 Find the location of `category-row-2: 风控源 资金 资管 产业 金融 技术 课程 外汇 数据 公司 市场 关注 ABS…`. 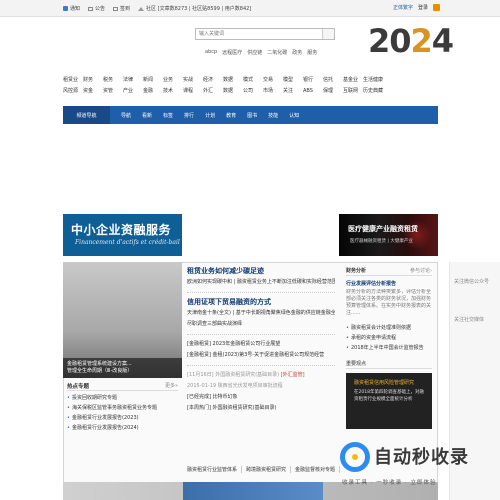

category-row-2: 风控源 资金 资管 产业 金融 技术 课程 外汇 数据 公司 市场 关注 ABS… is located at coordinates (250, 90).